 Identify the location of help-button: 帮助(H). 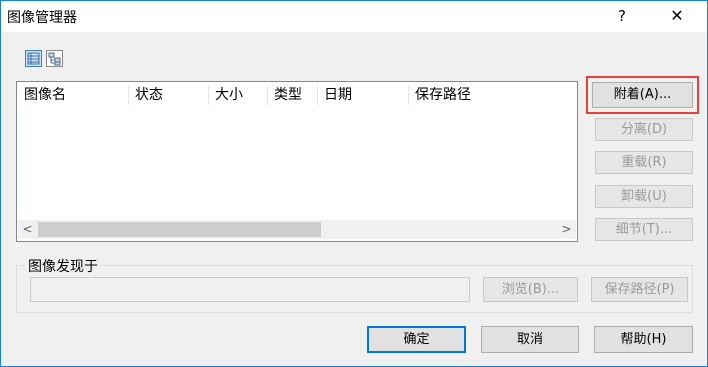
(643, 339).